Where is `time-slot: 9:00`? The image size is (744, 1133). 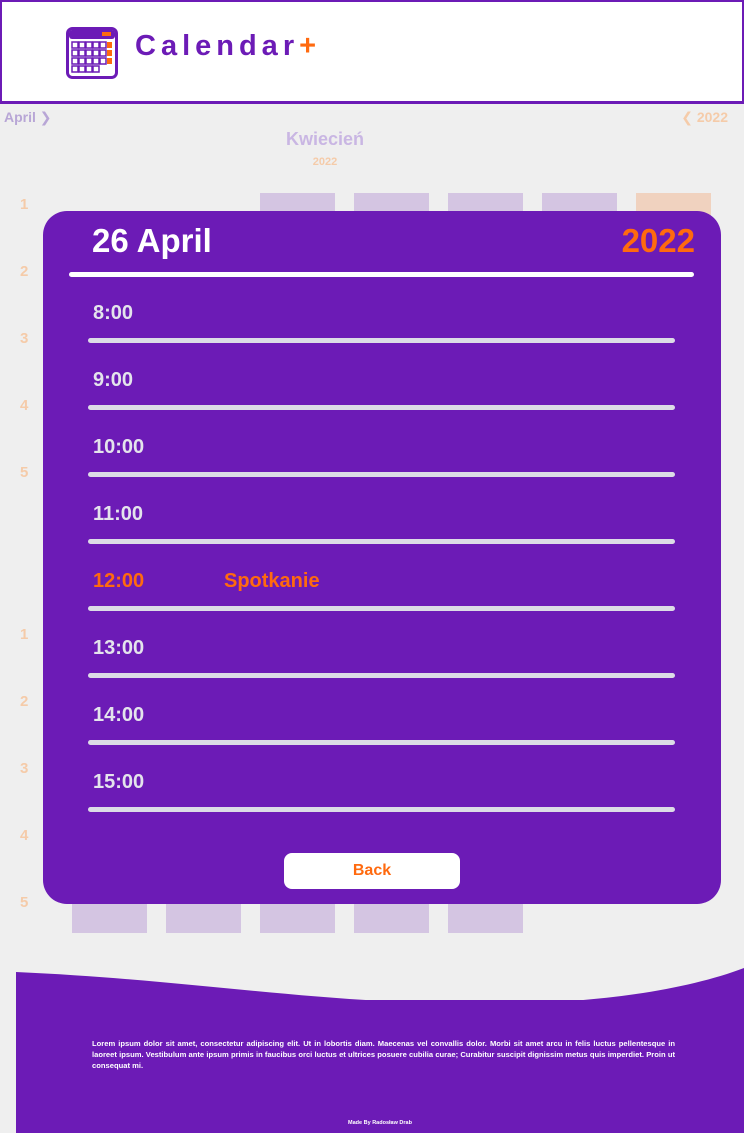
time-slot: 9:00 is located at coordinates (382, 402).